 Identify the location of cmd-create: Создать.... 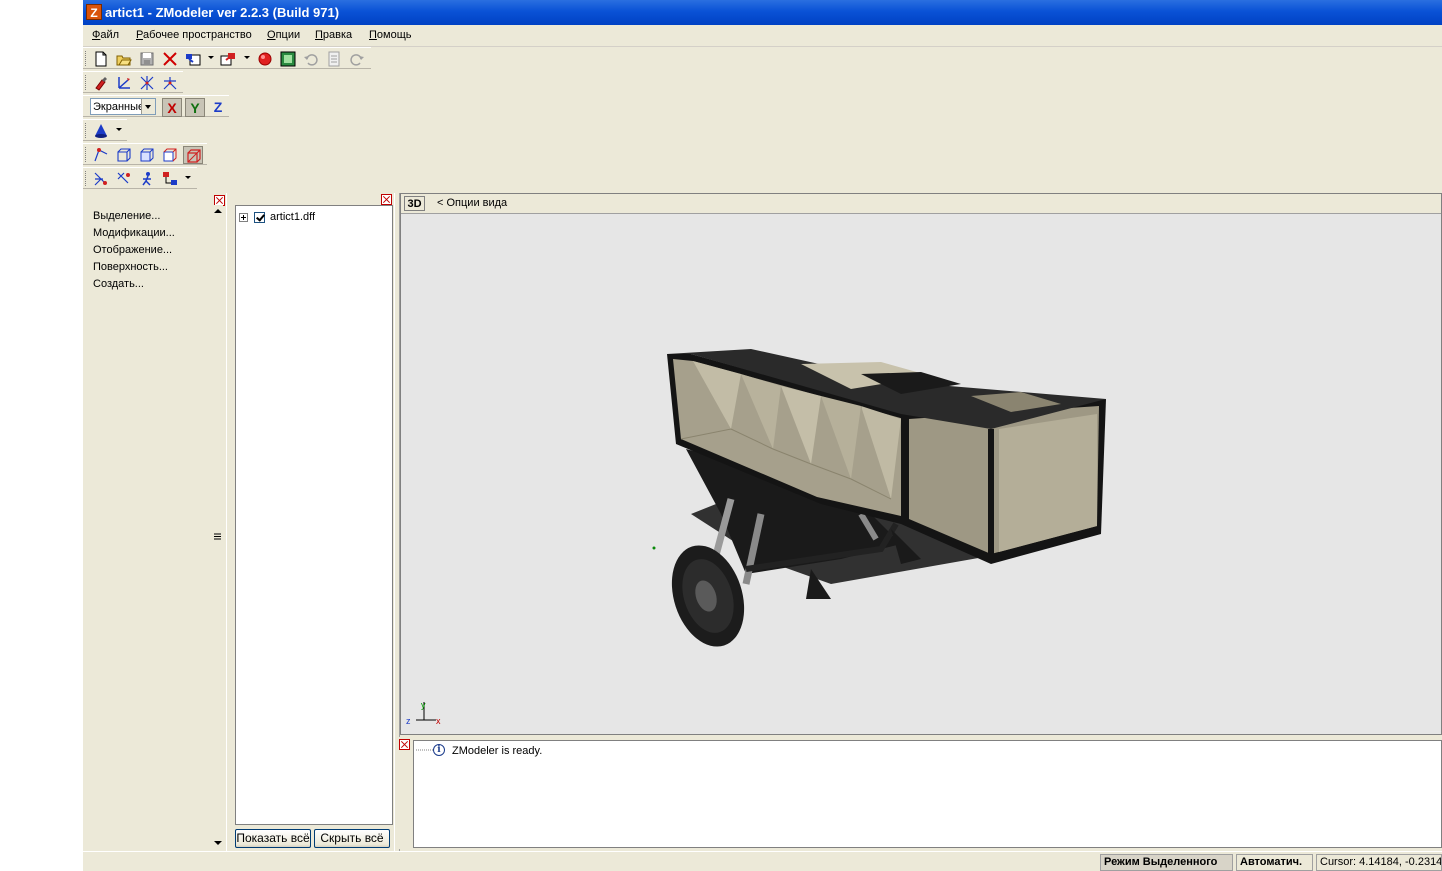
(118, 284).